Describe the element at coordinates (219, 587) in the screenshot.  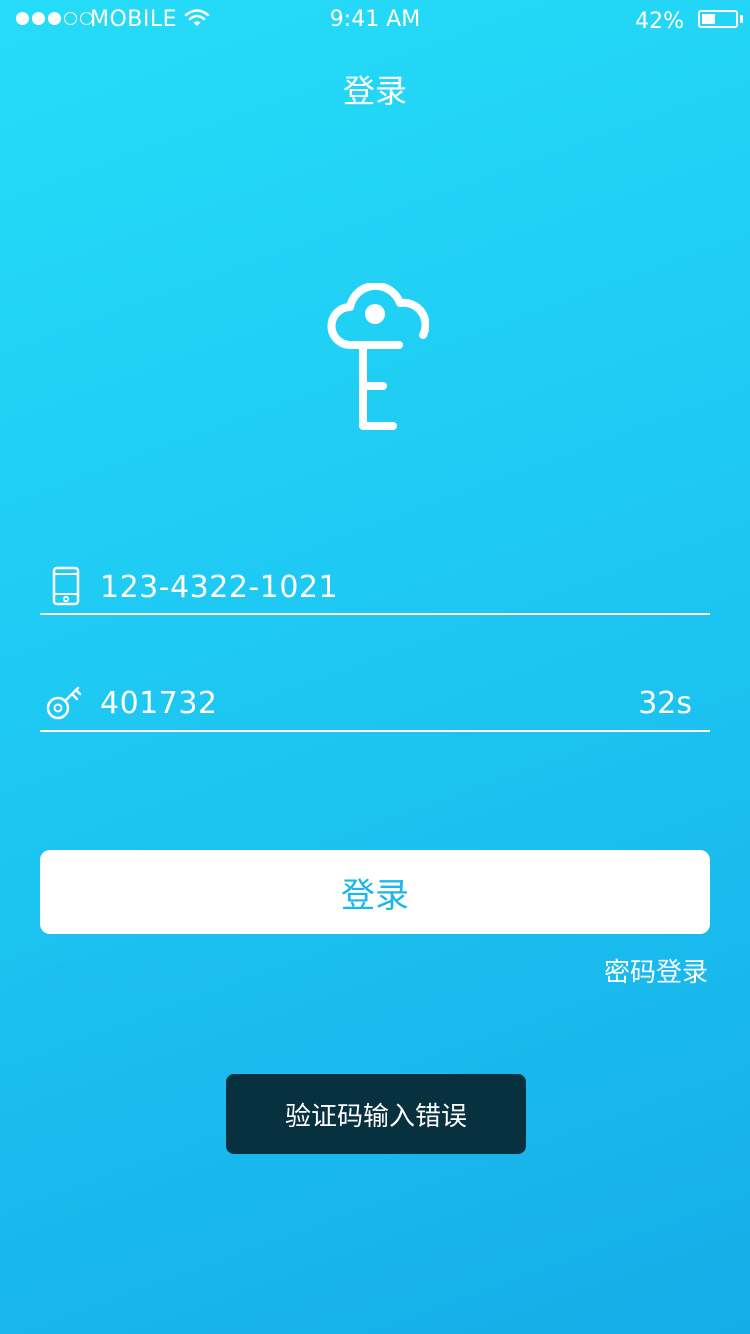
I see `phone-number-value: 123-4322-1021` at that location.